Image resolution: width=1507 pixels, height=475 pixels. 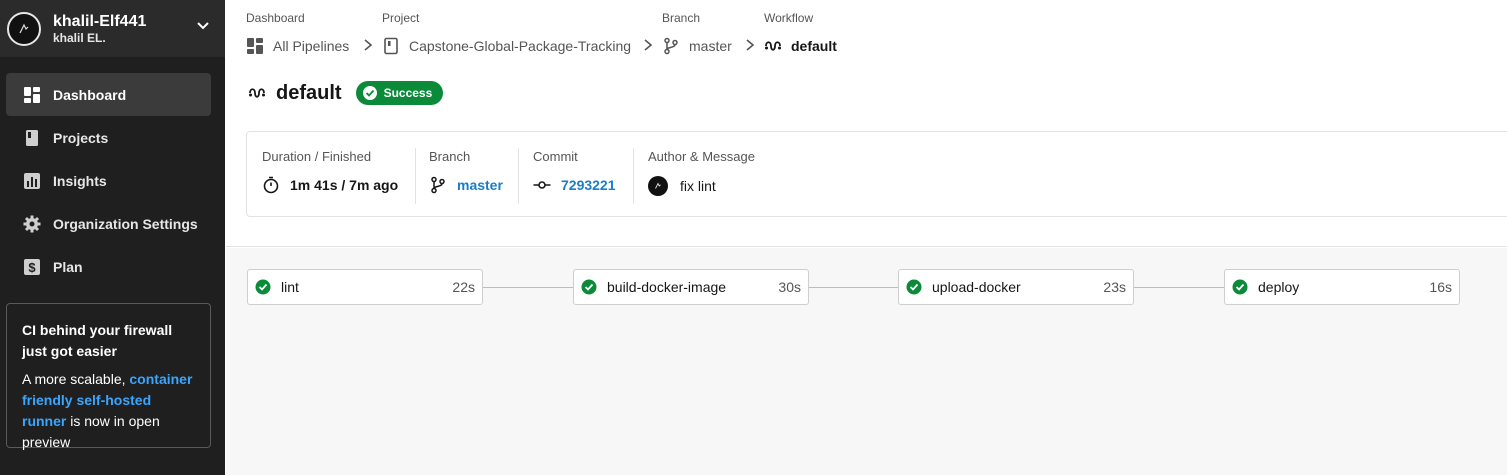 I want to click on summary-label: Duration / Finished, so click(x=317, y=156).